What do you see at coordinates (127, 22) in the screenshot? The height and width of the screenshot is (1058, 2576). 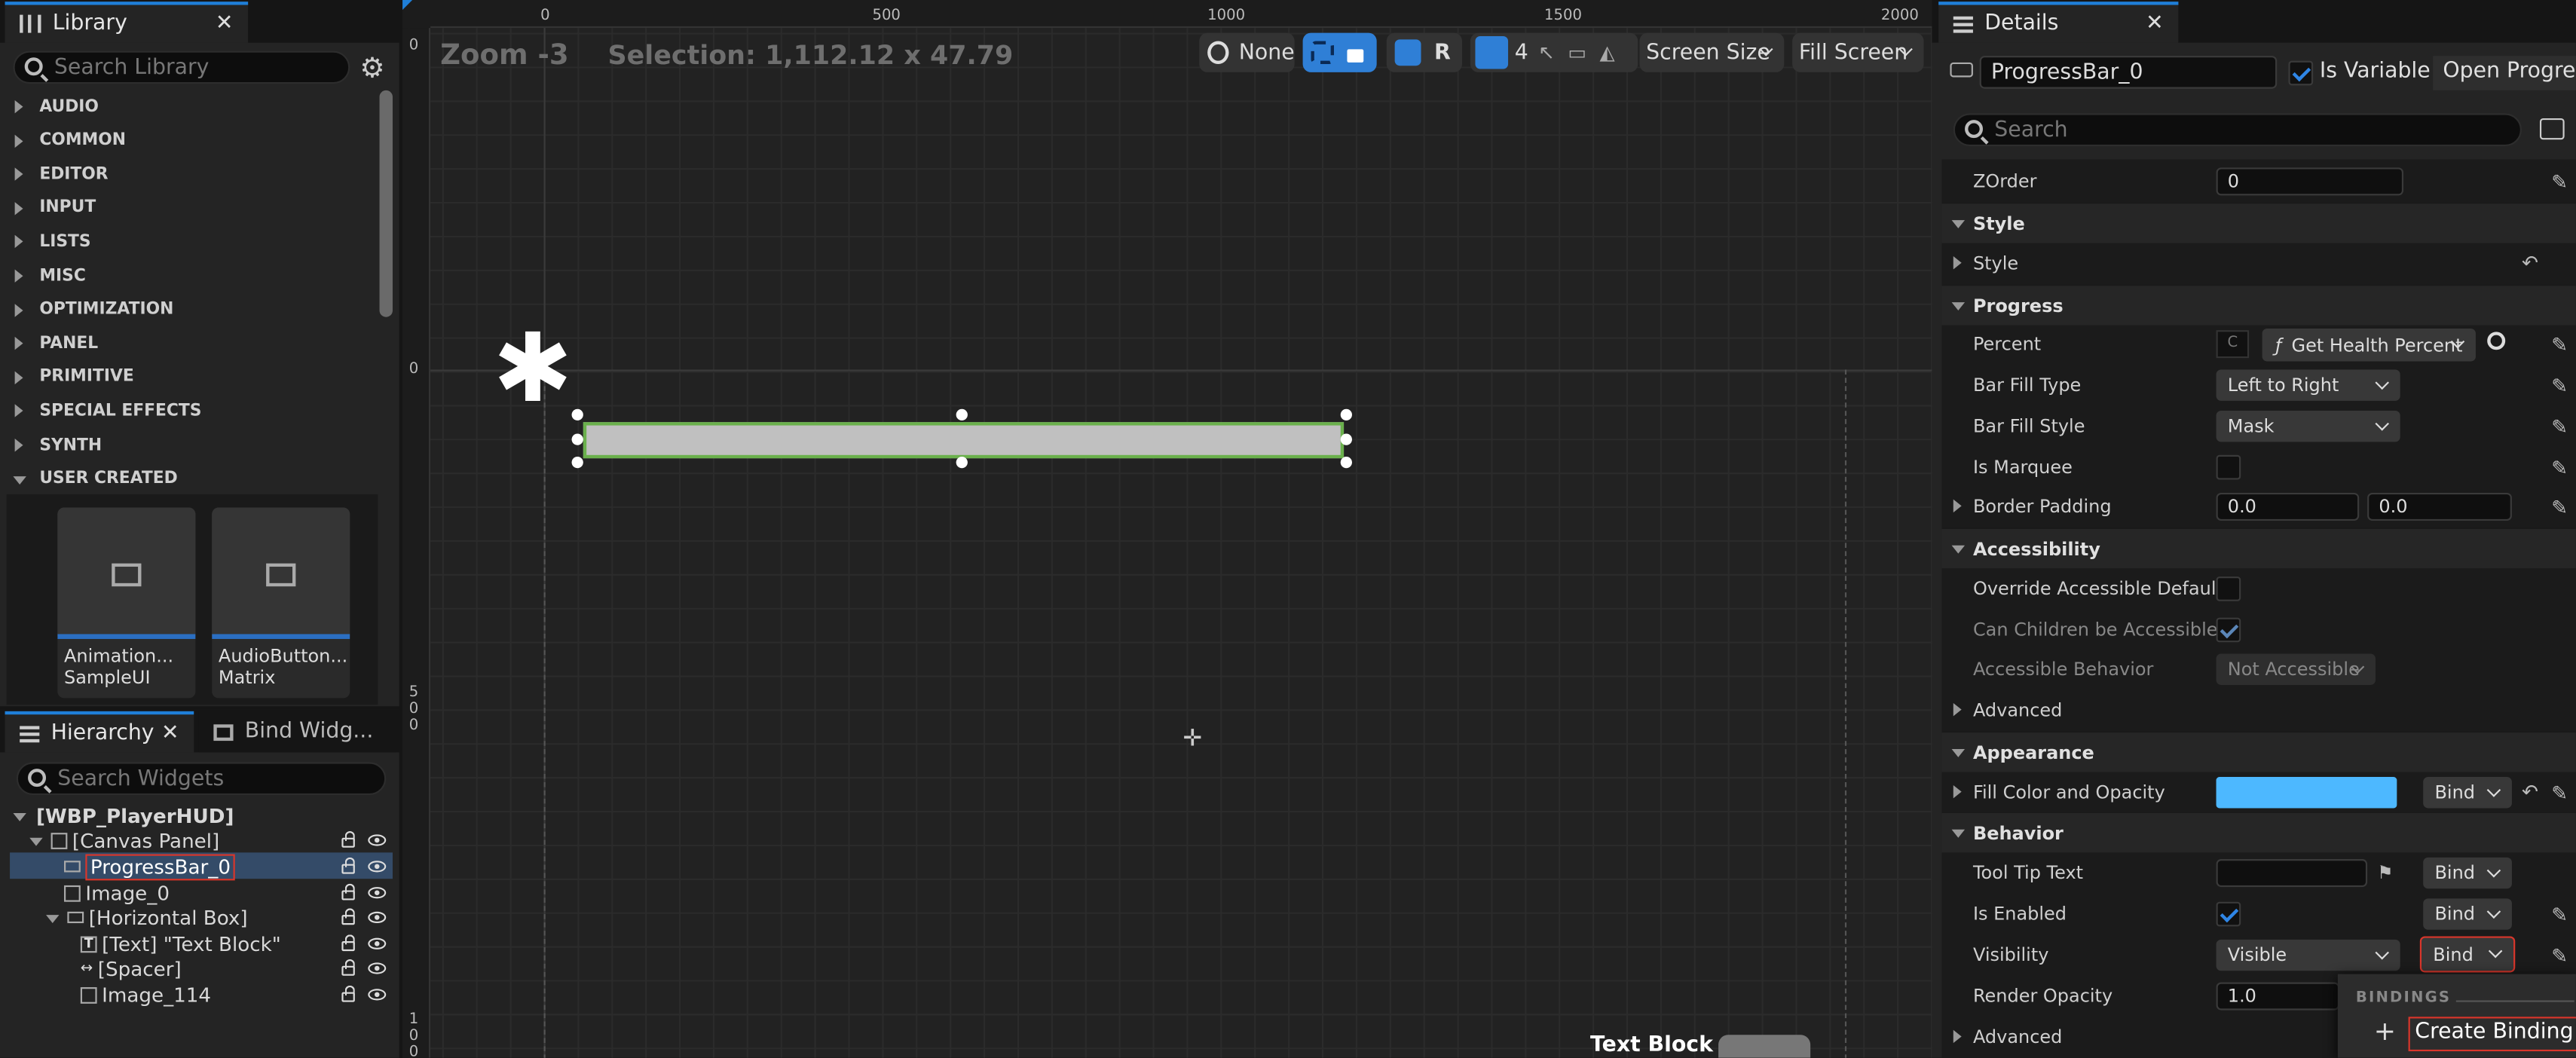 I see `library-tab: Library ✕` at bounding box center [127, 22].